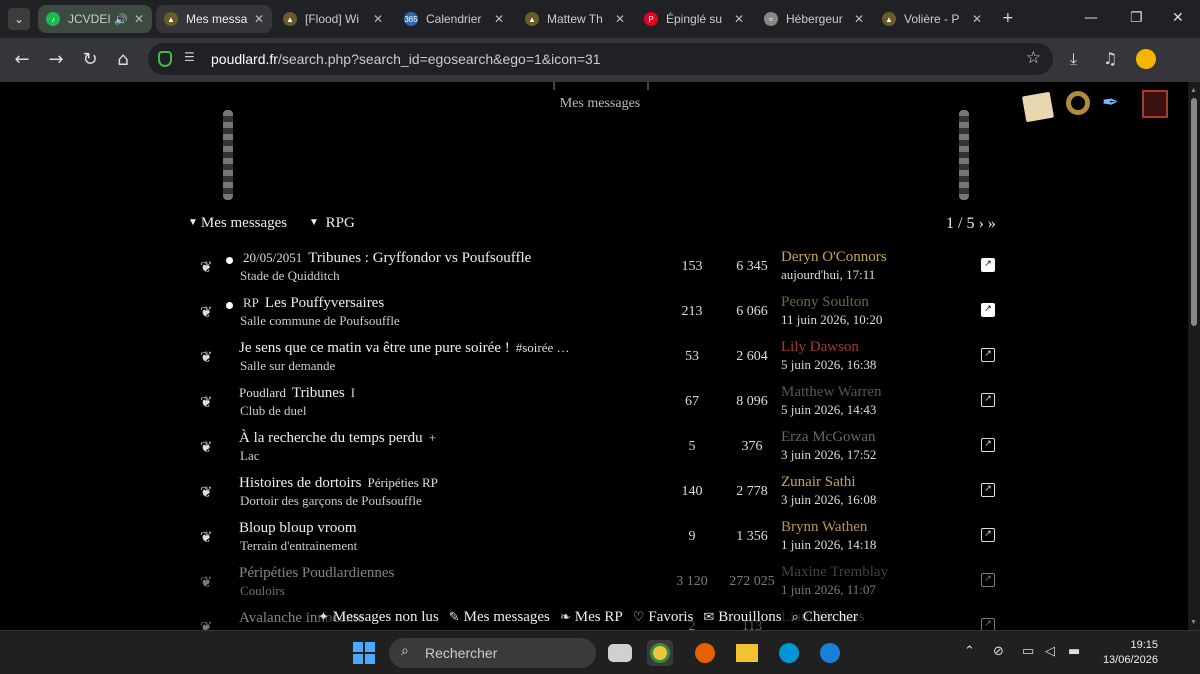 Image resolution: width=1200 pixels, height=674 pixels. I want to click on minimize-button: —, so click(1091, 18).